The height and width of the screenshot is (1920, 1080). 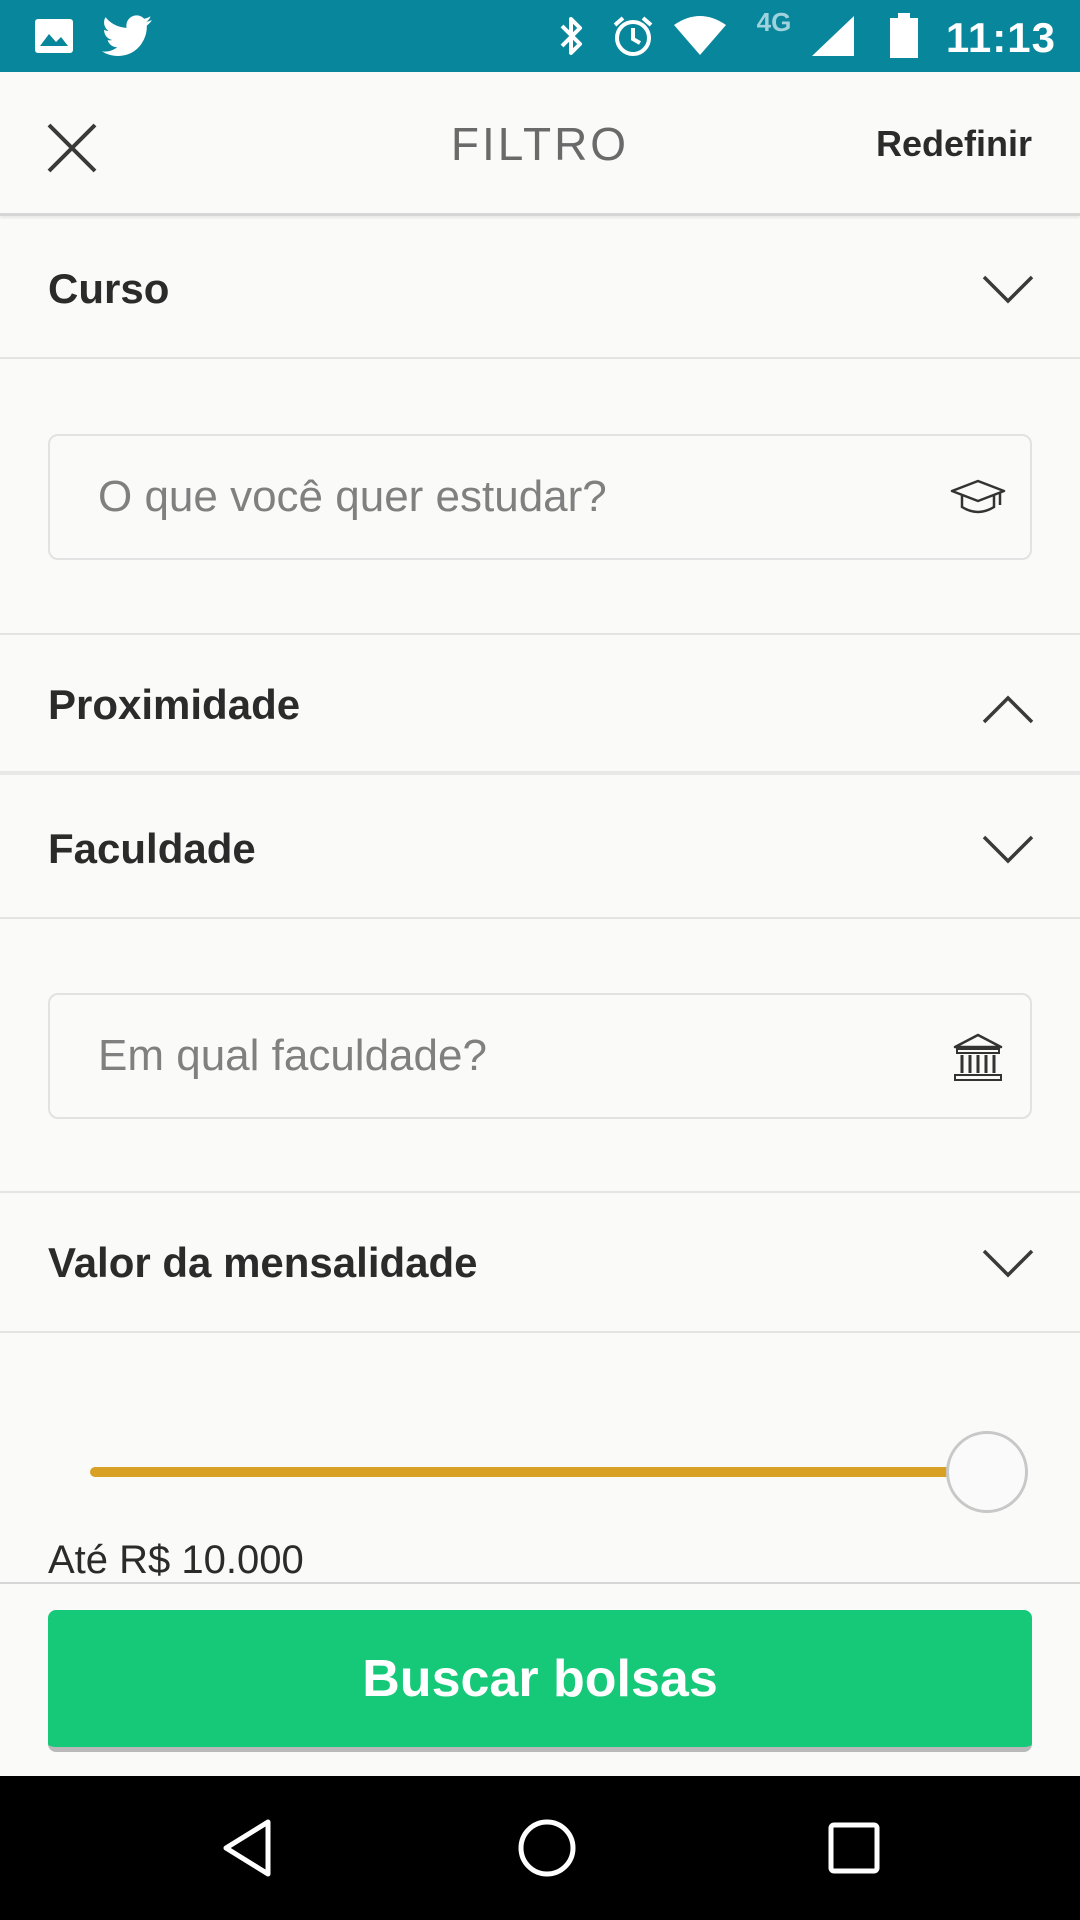 What do you see at coordinates (540, 849) in the screenshot?
I see `section-header-faculdade: Faculdade` at bounding box center [540, 849].